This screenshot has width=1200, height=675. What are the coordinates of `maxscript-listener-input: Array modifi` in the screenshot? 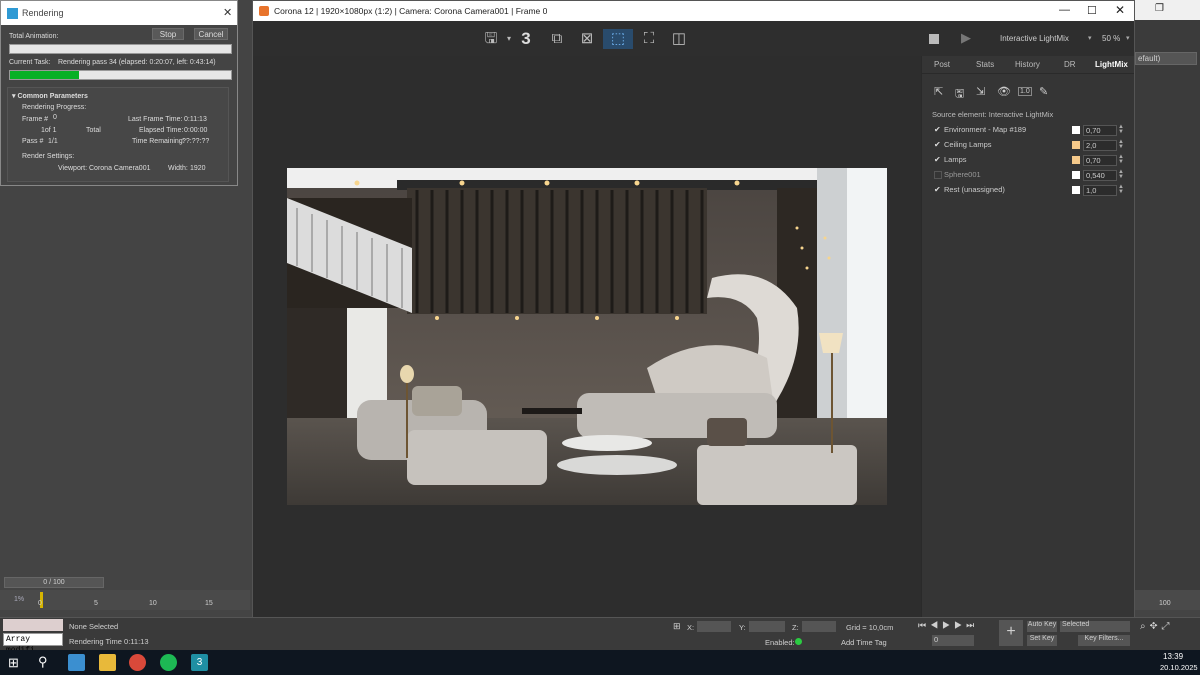 It's located at (33, 644).